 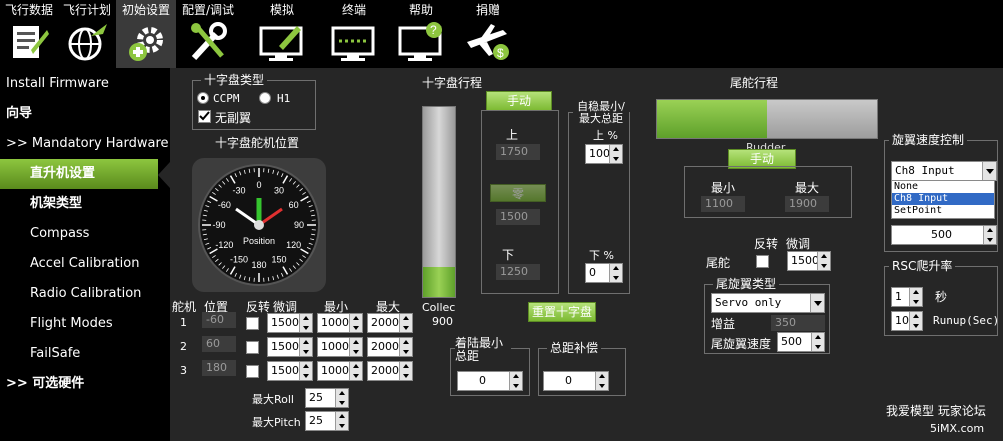 What do you see at coordinates (299, 225) in the screenshot?
I see `dial-tick-label: 90` at bounding box center [299, 225].